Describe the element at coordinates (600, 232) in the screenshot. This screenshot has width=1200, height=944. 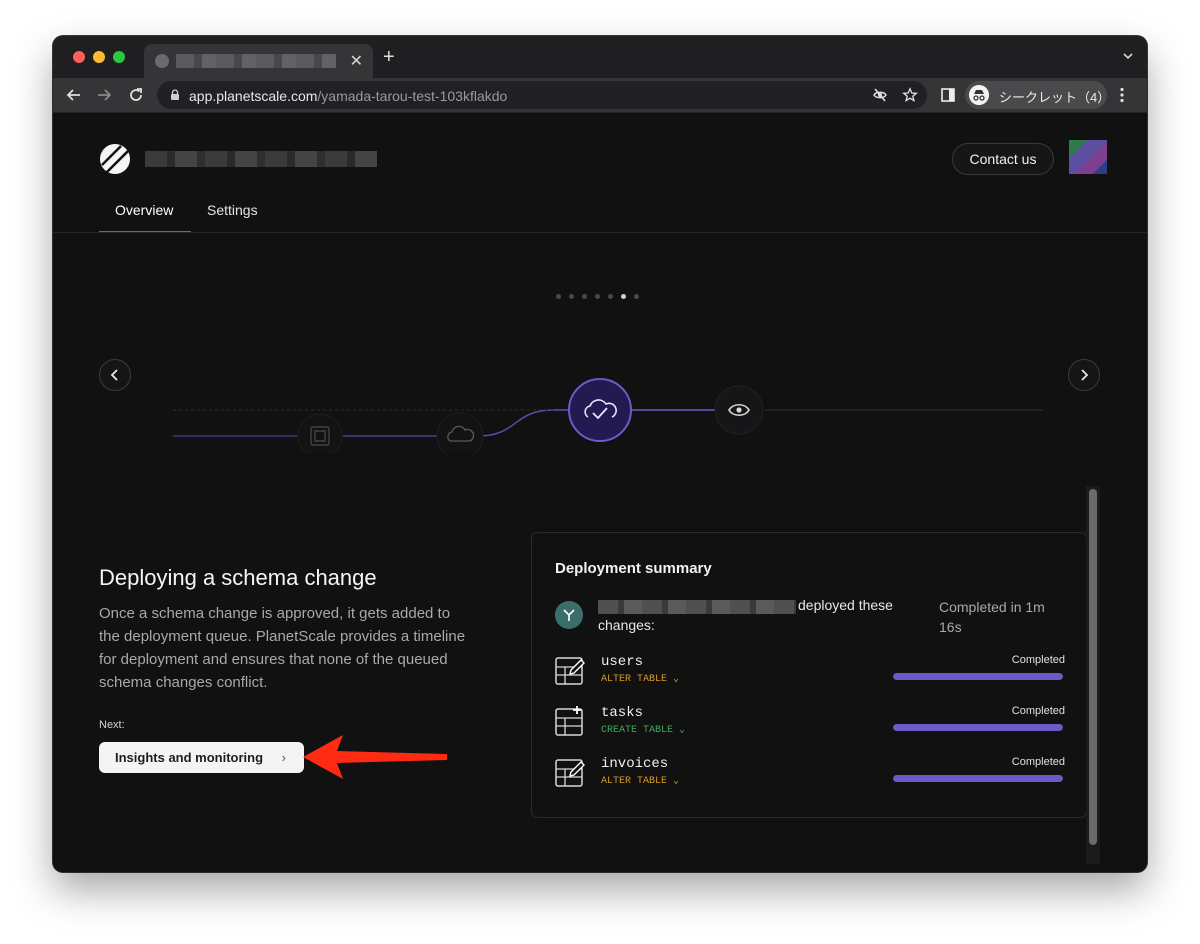
I see `nav-divider` at that location.